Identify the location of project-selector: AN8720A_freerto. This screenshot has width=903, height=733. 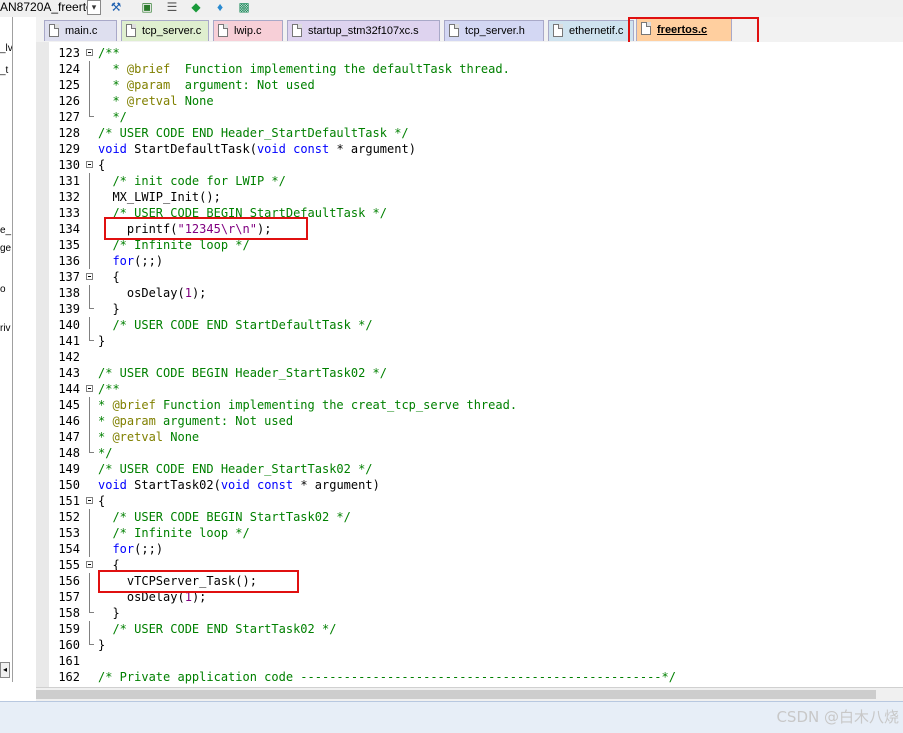
(46, 7).